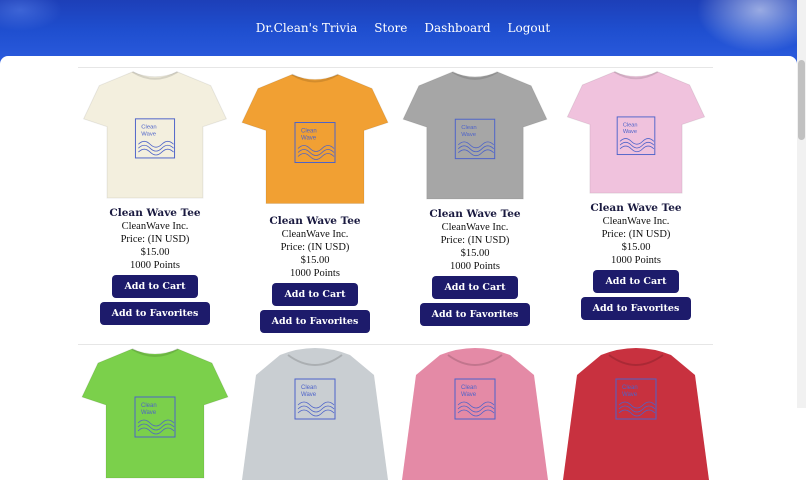  What do you see at coordinates (801, 204) in the screenshot?
I see `scrollbar` at bounding box center [801, 204].